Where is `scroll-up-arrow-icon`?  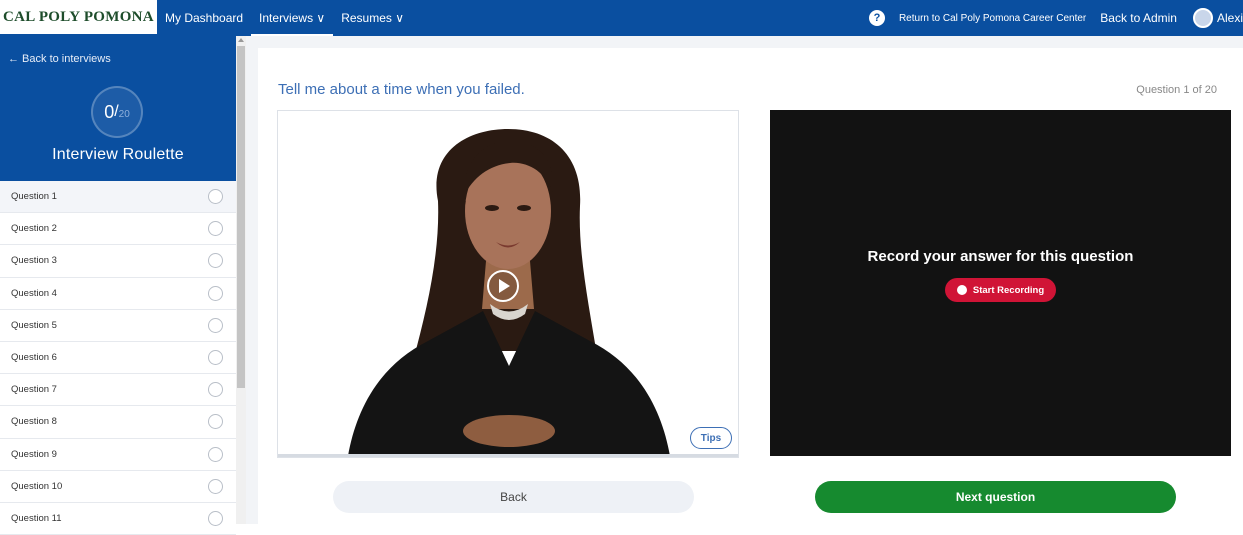
scroll-up-arrow-icon is located at coordinates (241, 40).